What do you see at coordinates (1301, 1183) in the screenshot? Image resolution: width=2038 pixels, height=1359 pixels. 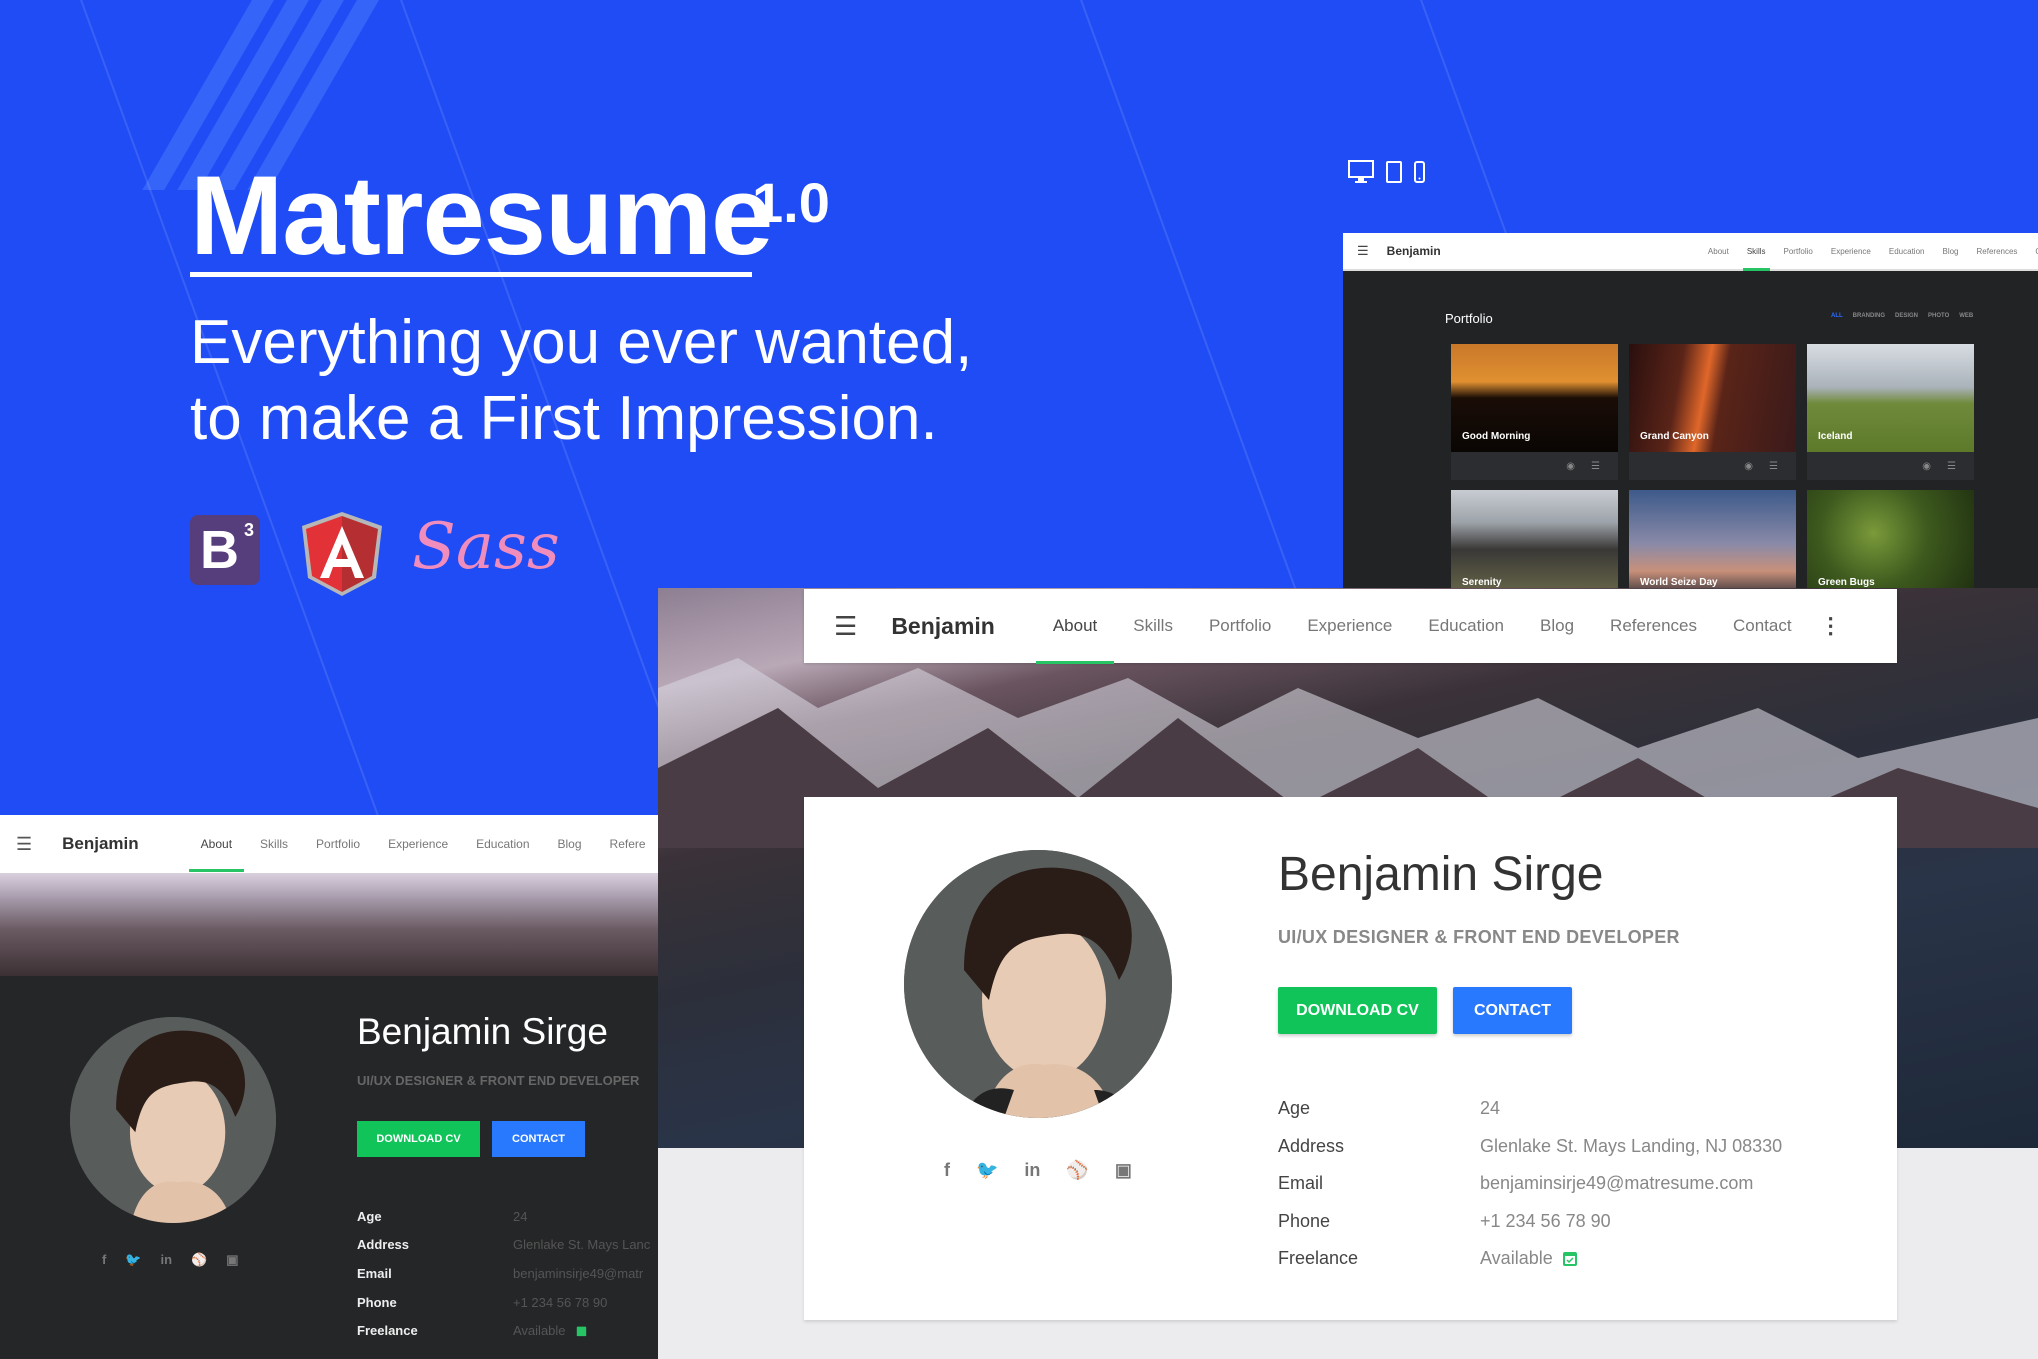 I see `info-label: Email` at bounding box center [1301, 1183].